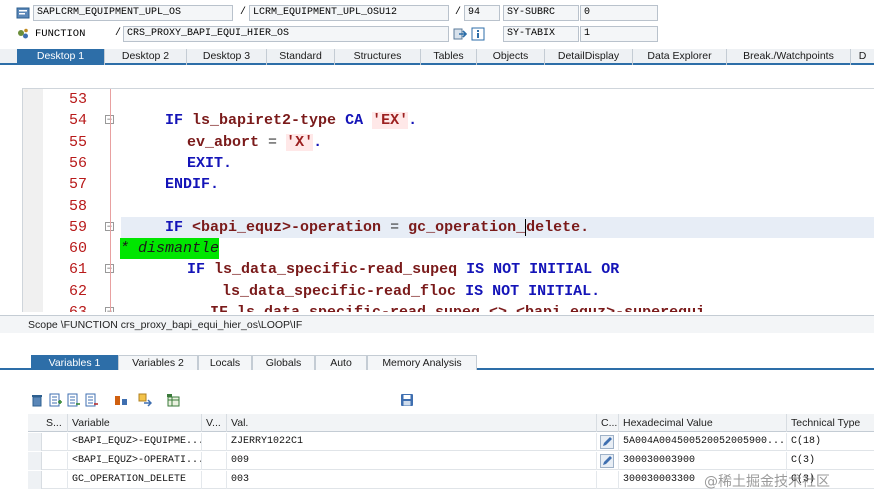 The image size is (874, 497). What do you see at coordinates (460, 34) in the screenshot?
I see `navigate-icon` at bounding box center [460, 34].